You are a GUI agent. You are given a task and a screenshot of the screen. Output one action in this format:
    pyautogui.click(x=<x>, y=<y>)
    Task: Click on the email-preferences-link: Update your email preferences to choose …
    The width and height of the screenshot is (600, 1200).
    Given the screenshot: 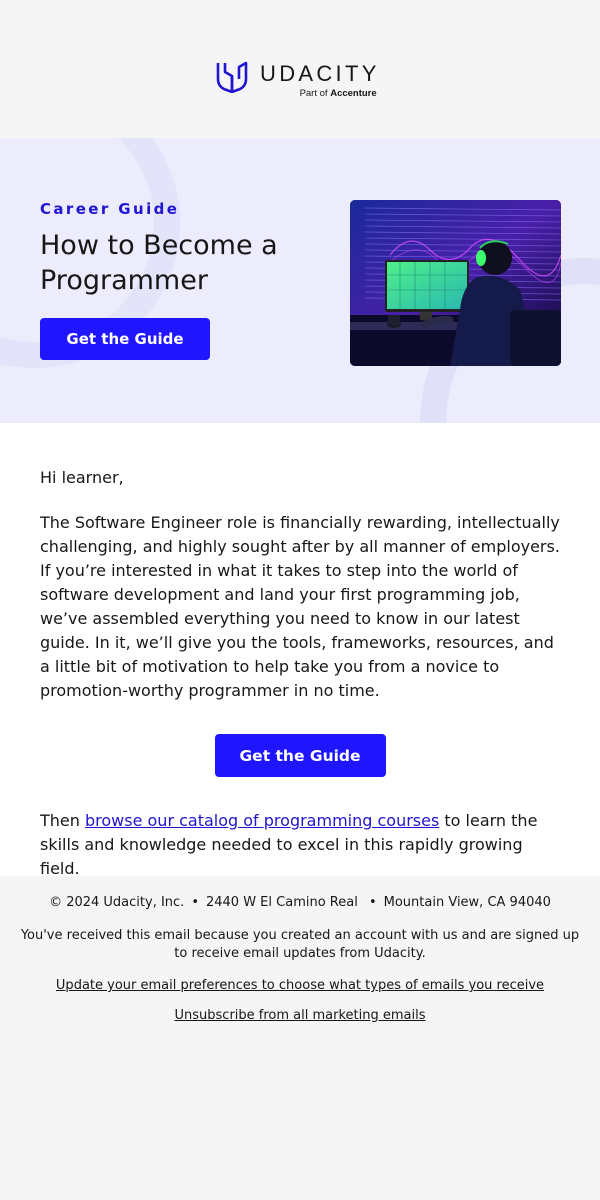 What is the action you would take?
    pyautogui.click(x=300, y=985)
    